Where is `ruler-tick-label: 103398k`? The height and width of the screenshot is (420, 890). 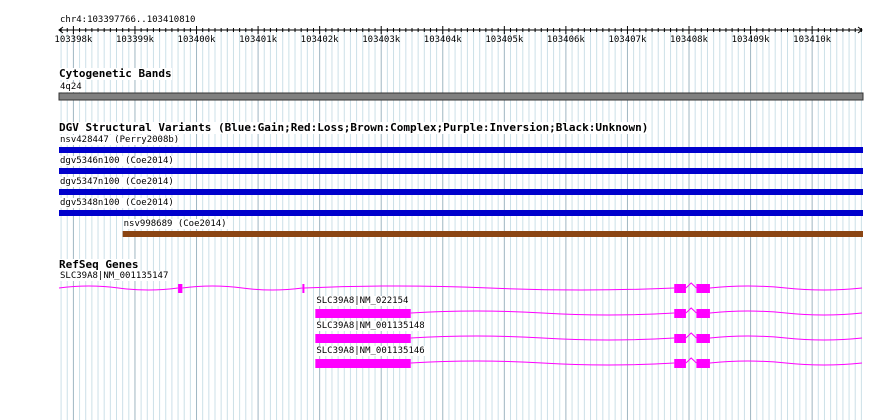
ruler-tick-label: 103398k is located at coordinates (73, 40).